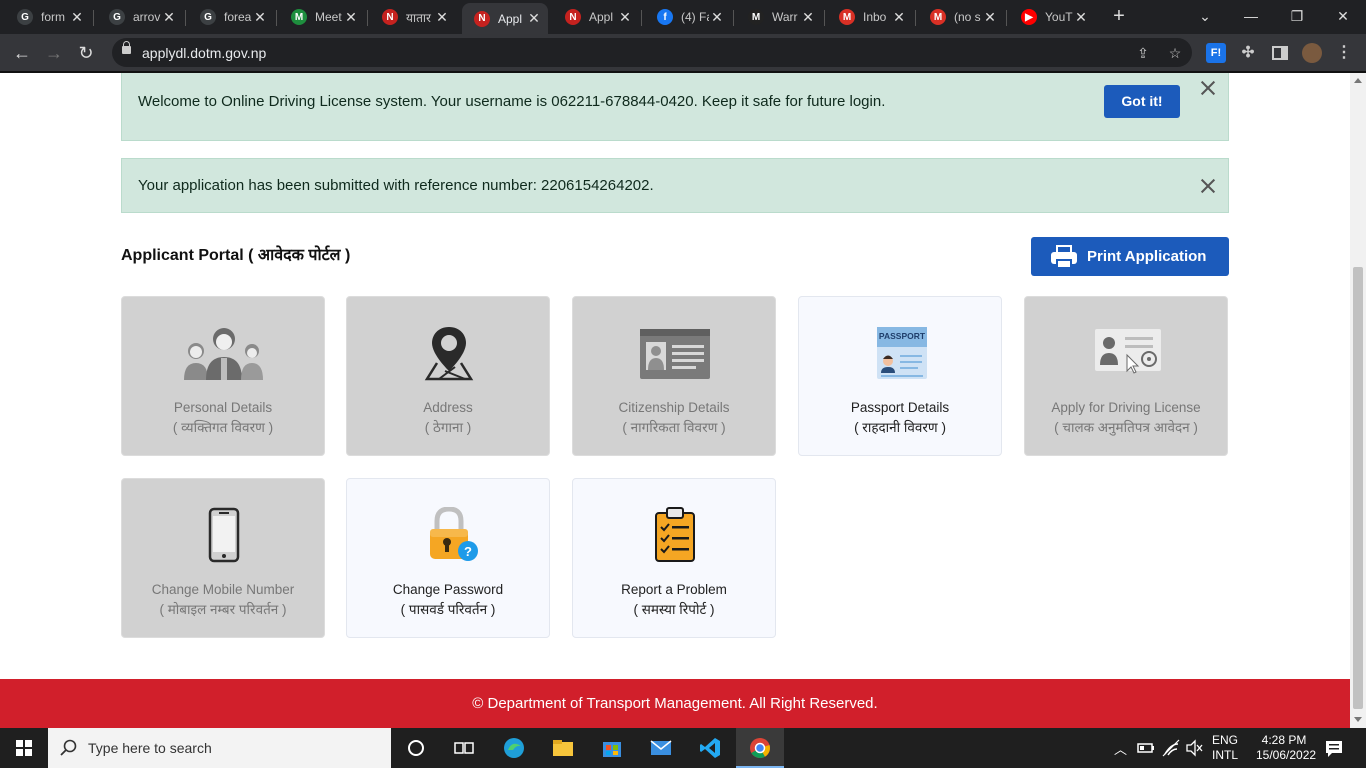 Image resolution: width=1366 pixels, height=768 pixels. Describe the element at coordinates (448, 427) in the screenshot. I see `card-sublabel: ( ठेगाना )` at that location.